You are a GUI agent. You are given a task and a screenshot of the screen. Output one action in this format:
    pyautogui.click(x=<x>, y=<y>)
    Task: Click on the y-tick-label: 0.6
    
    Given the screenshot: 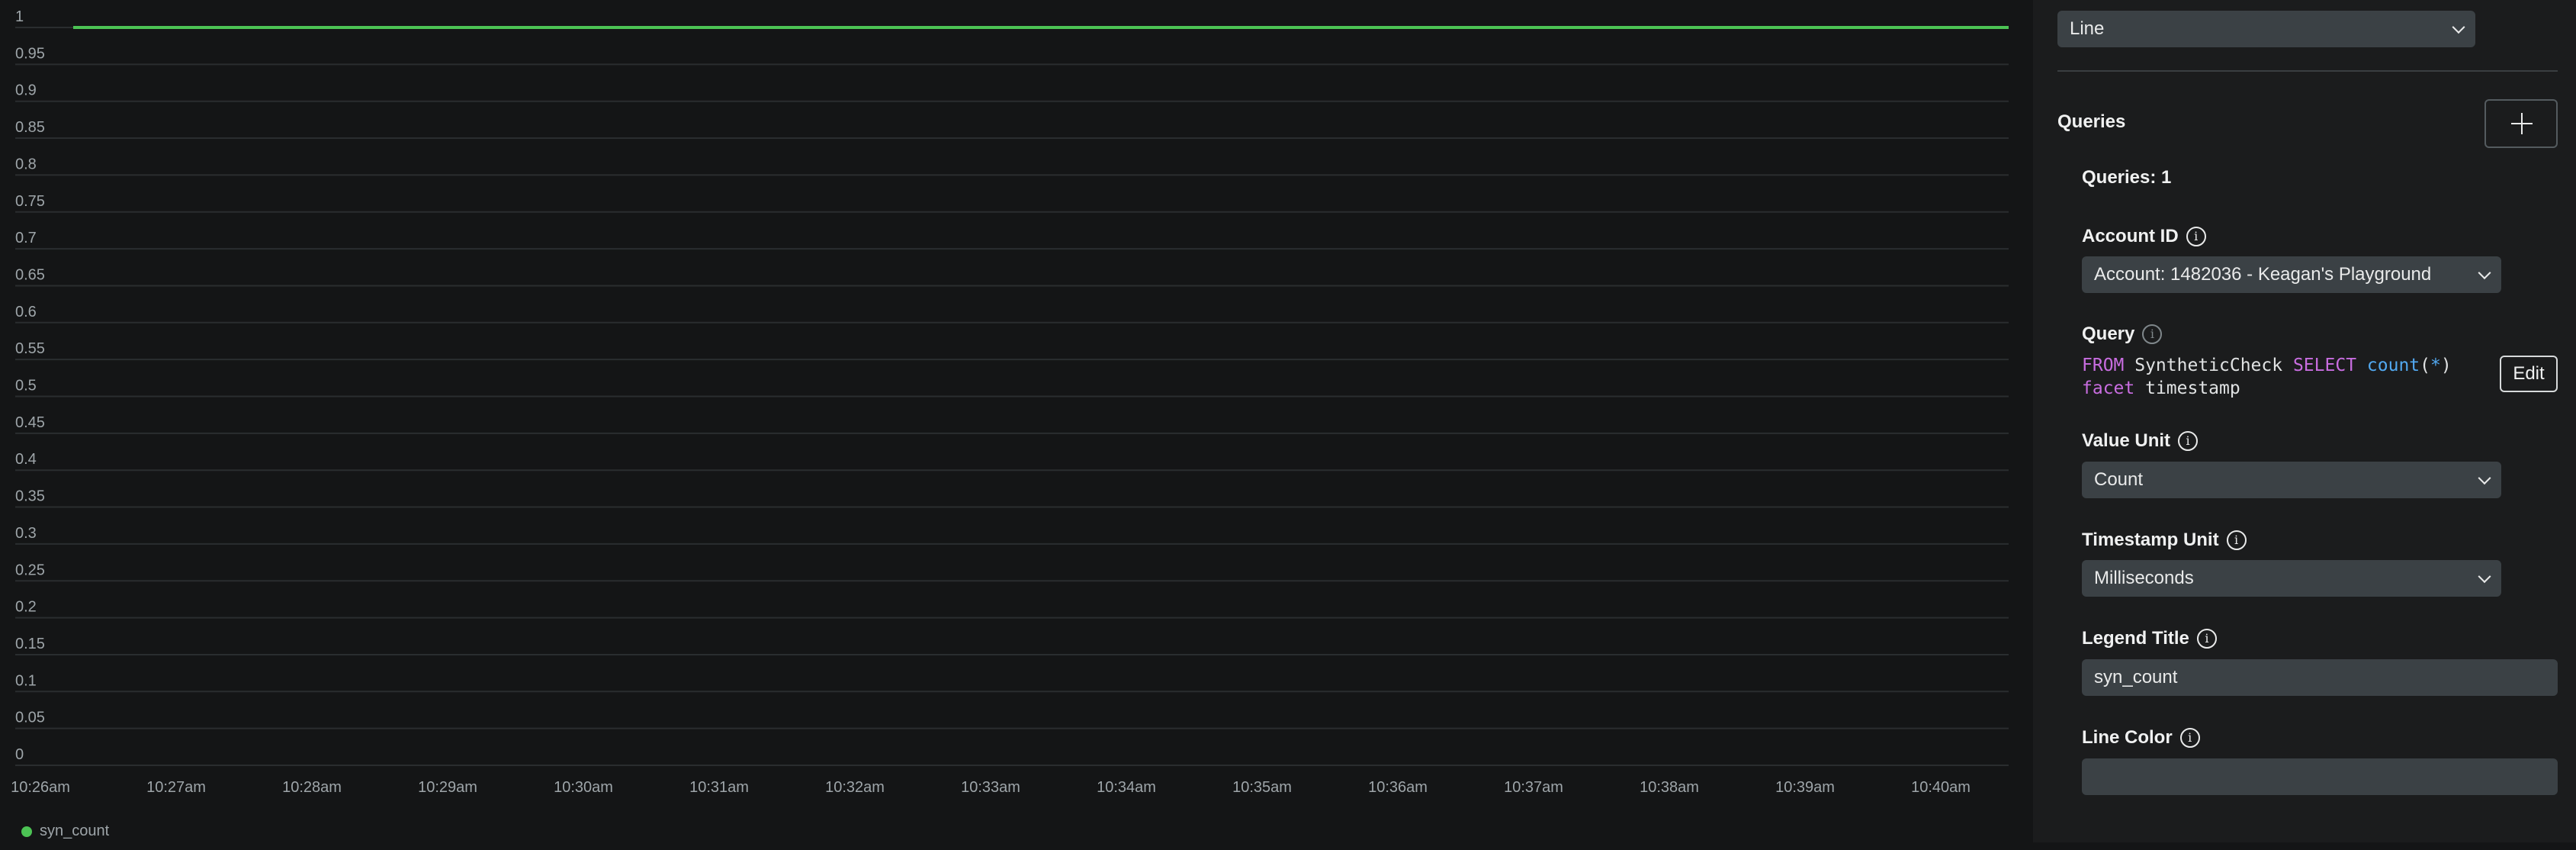 What is the action you would take?
    pyautogui.click(x=26, y=312)
    